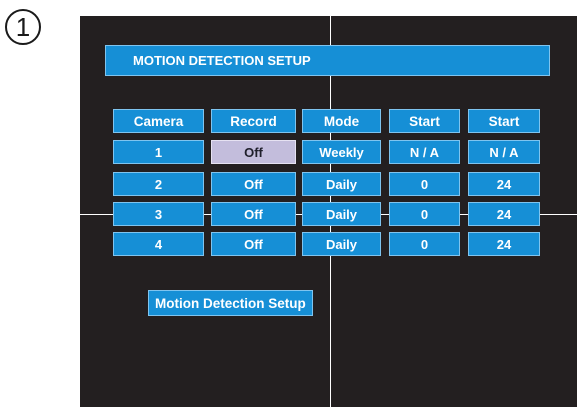 Image resolution: width=577 pixels, height=407 pixels. Describe the element at coordinates (327, 60) in the screenshot. I see `menu-title-bar: MOTION DETECTION SETUP` at that location.